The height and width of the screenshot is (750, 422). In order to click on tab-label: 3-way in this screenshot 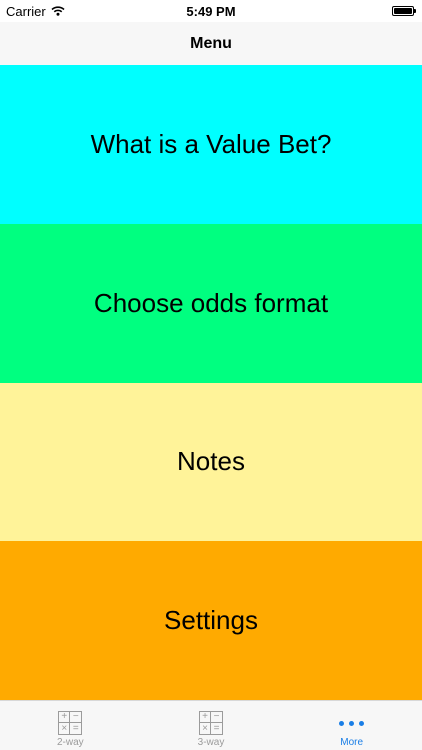, I will do `click(211, 742)`.